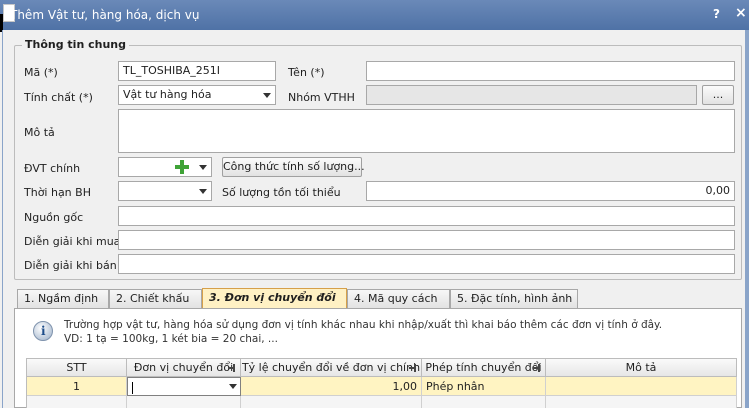 This screenshot has height=408, width=749. Describe the element at coordinates (550, 191) in the screenshot. I see `sl-toi-thieu-input: 0,00` at that location.